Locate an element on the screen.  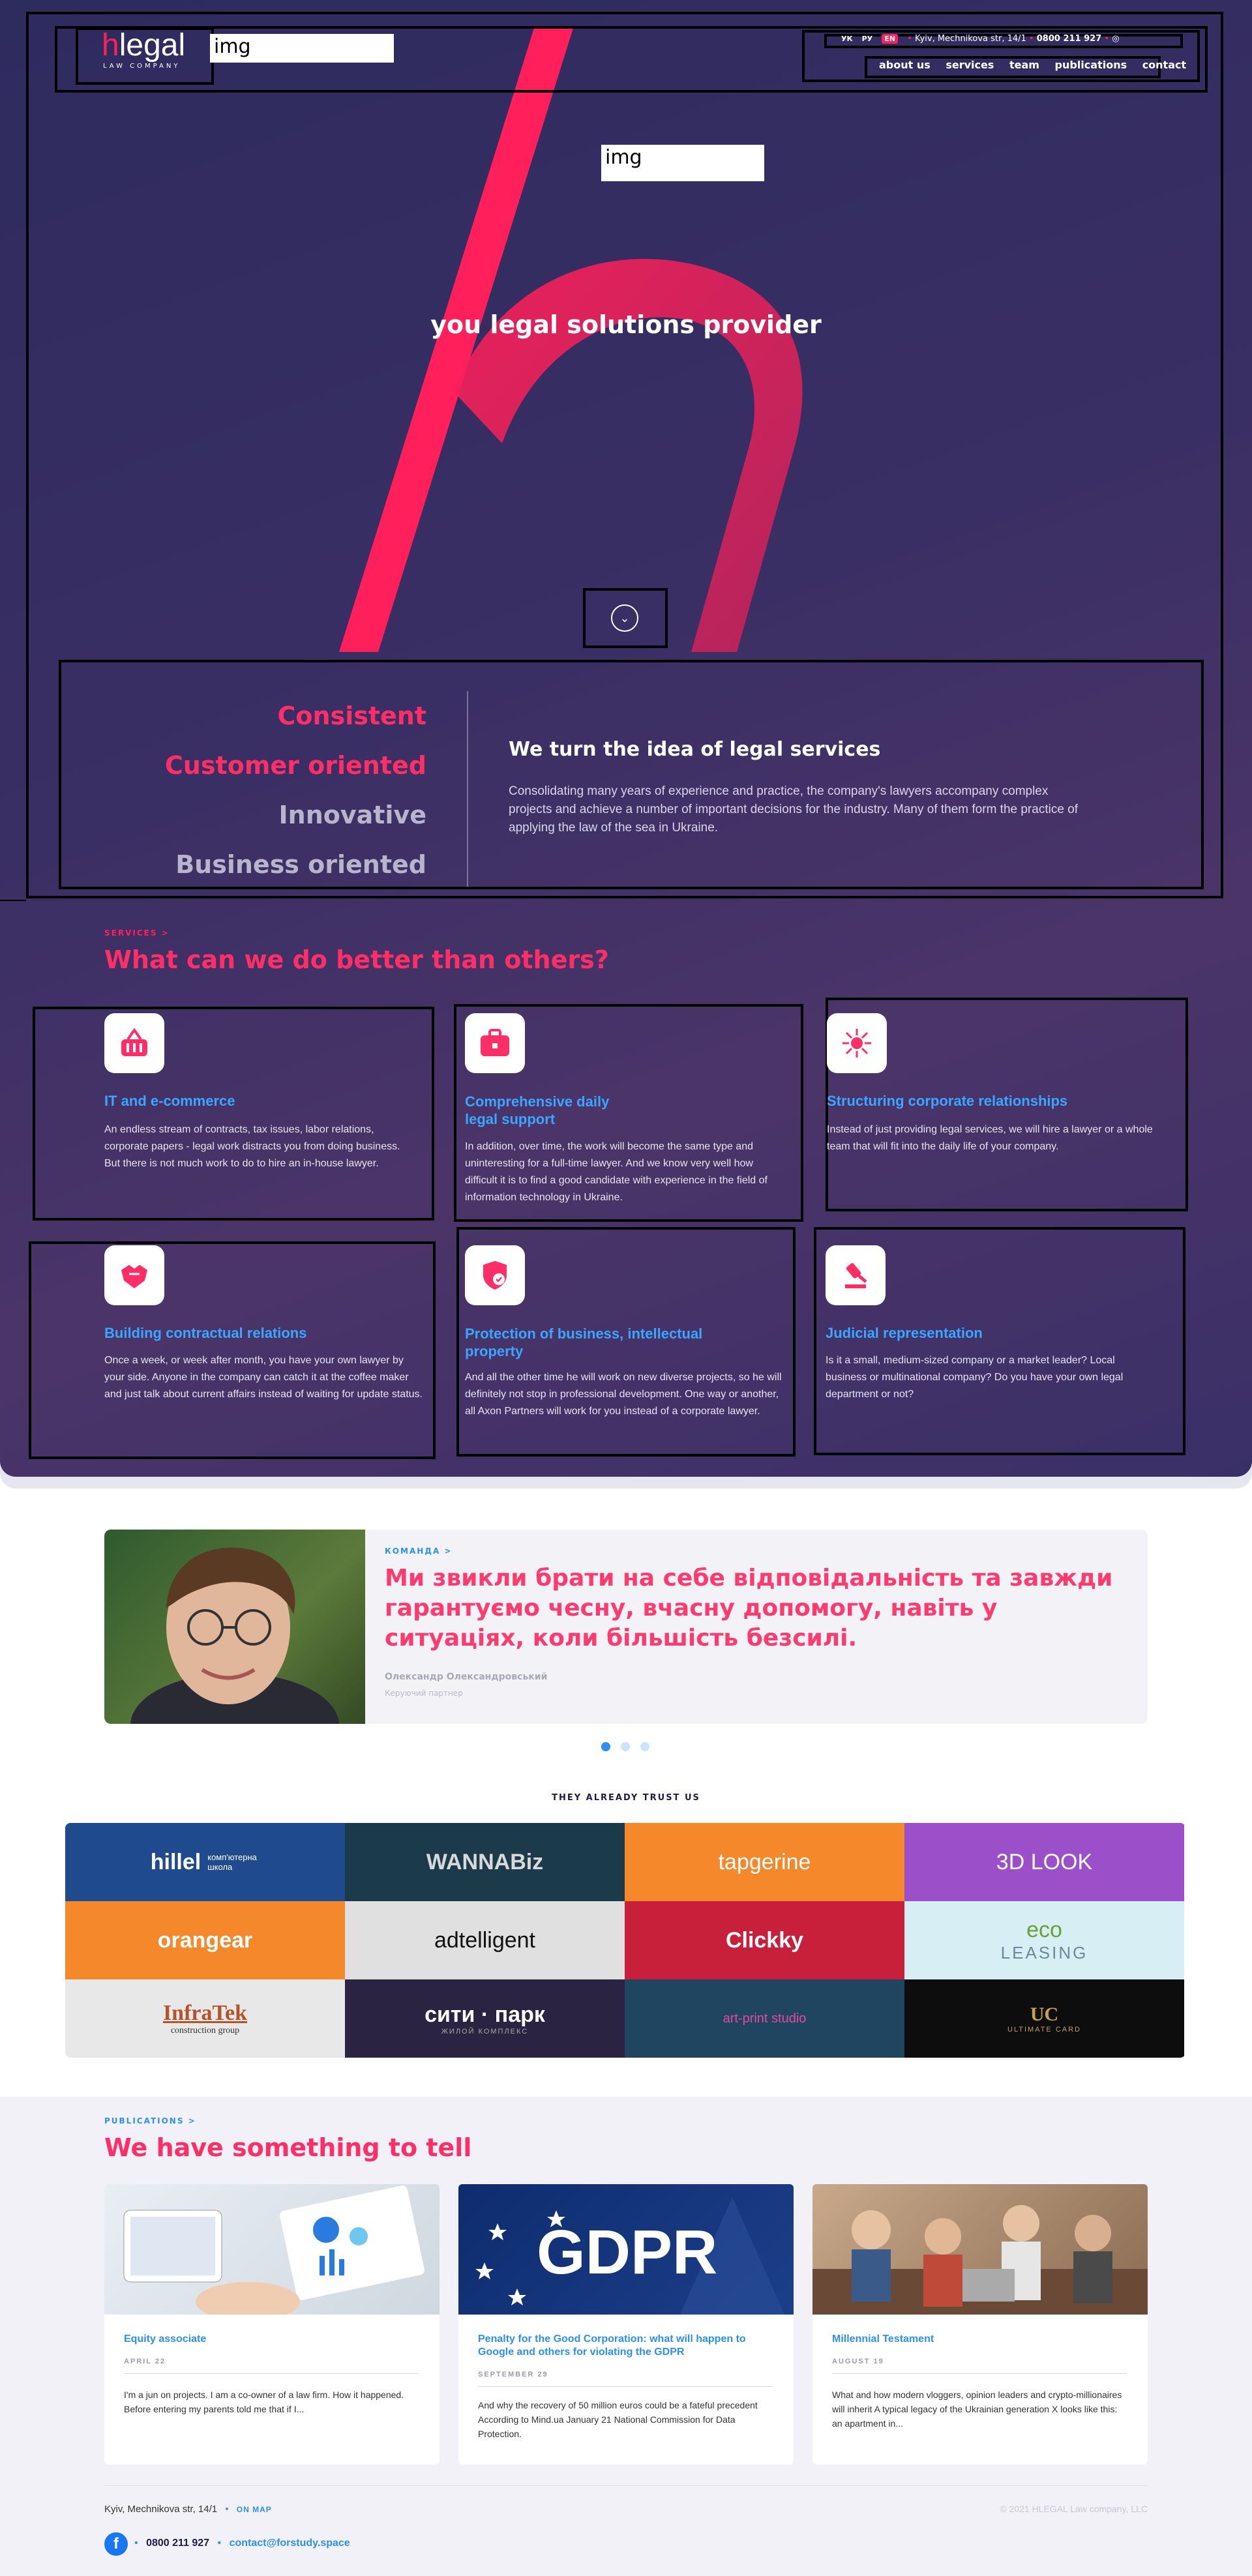
footer-map-link: ON MAP is located at coordinates (254, 2509).